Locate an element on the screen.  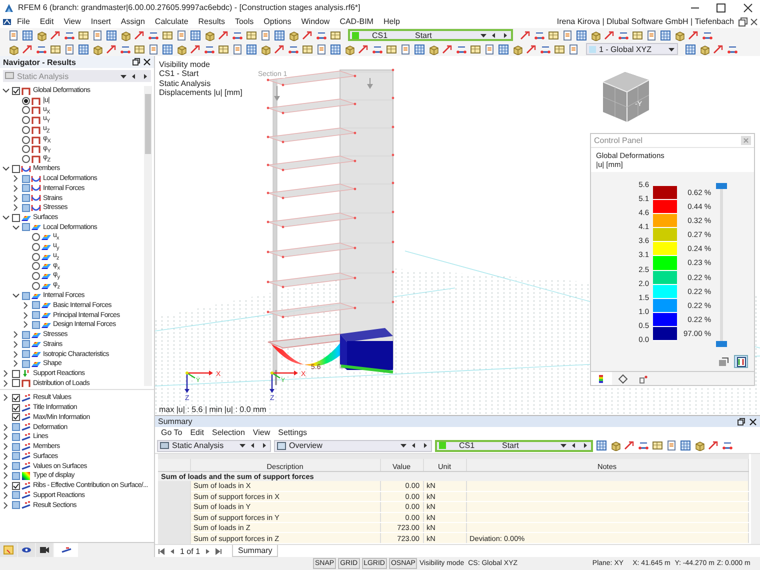
menu-item: File is located at coordinates (23, 21).